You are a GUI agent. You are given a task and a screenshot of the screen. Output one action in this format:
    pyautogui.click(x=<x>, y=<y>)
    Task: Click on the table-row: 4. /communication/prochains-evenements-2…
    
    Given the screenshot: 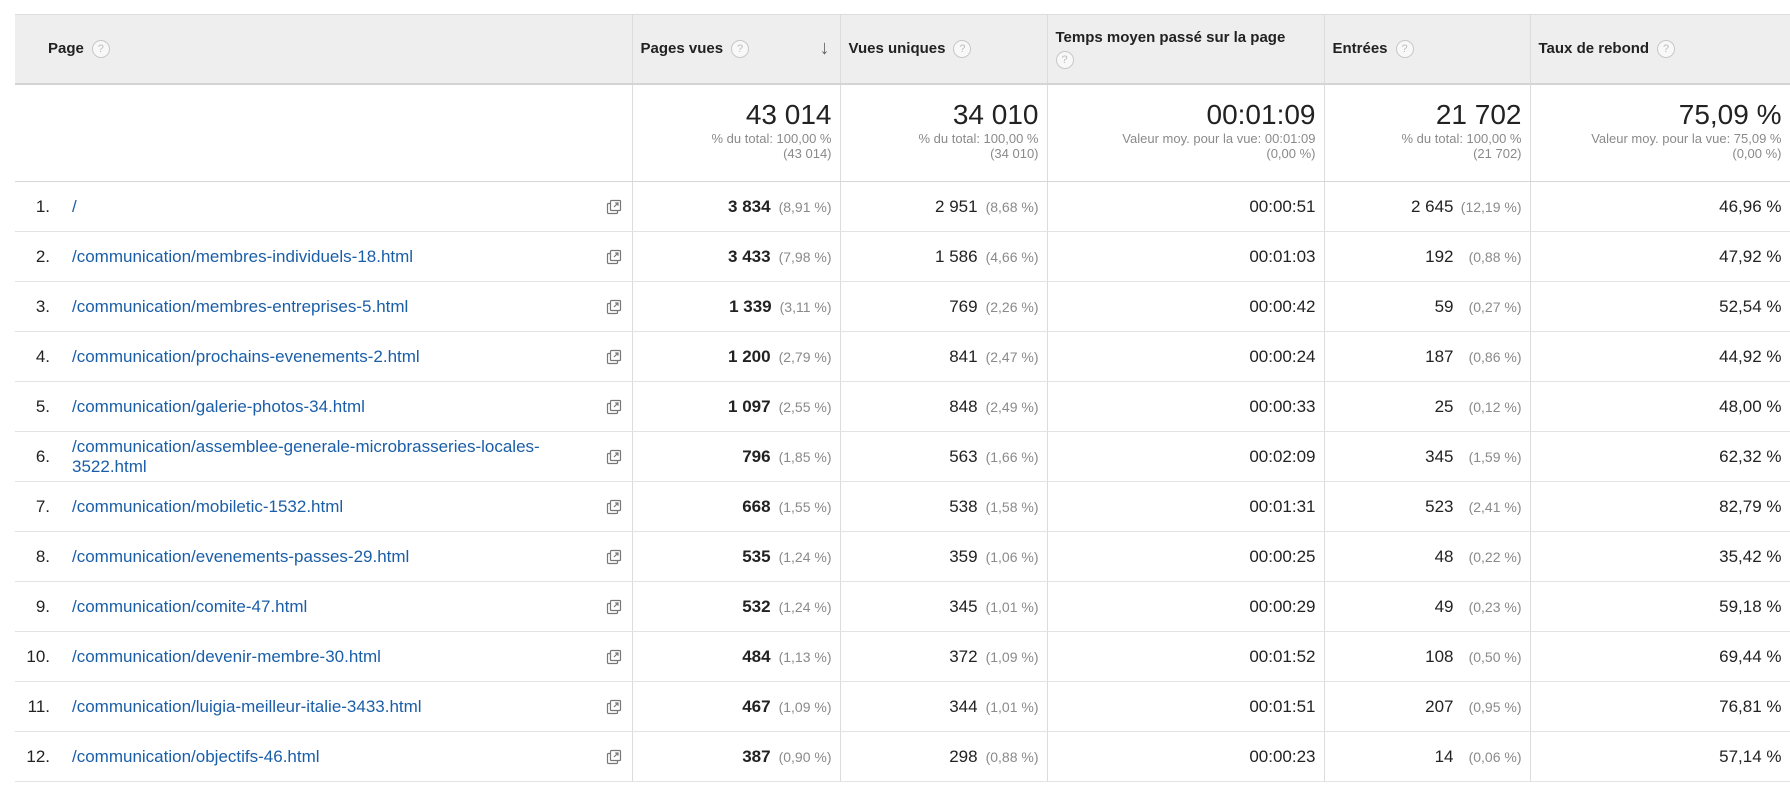 What is the action you would take?
    pyautogui.click(x=902, y=356)
    